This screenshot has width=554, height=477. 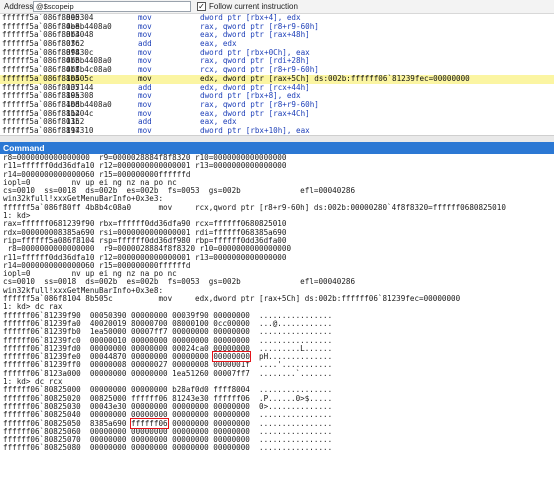 What do you see at coordinates (277, 148) in the screenshot?
I see `command-panel-header: Command` at bounding box center [277, 148].